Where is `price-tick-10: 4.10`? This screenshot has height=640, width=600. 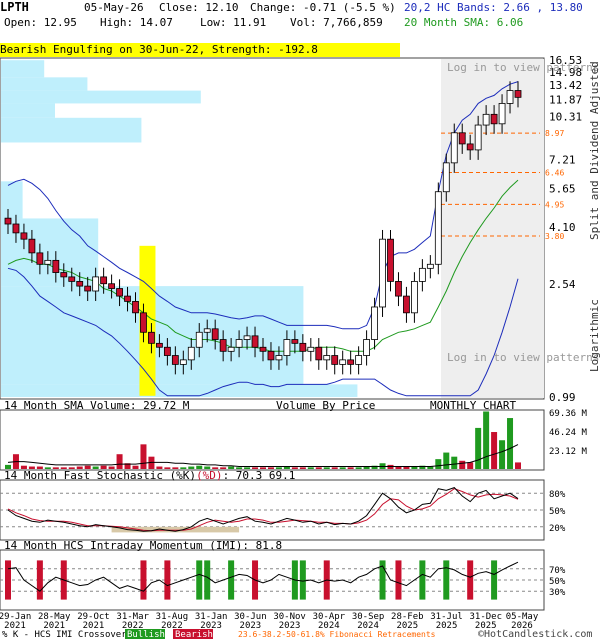 price-tick-10: 4.10 is located at coordinates (562, 227).